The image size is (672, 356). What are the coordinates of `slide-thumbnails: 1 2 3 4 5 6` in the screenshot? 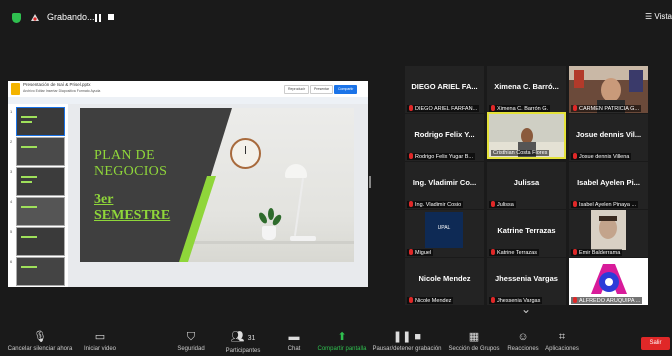 It's located at (38, 195).